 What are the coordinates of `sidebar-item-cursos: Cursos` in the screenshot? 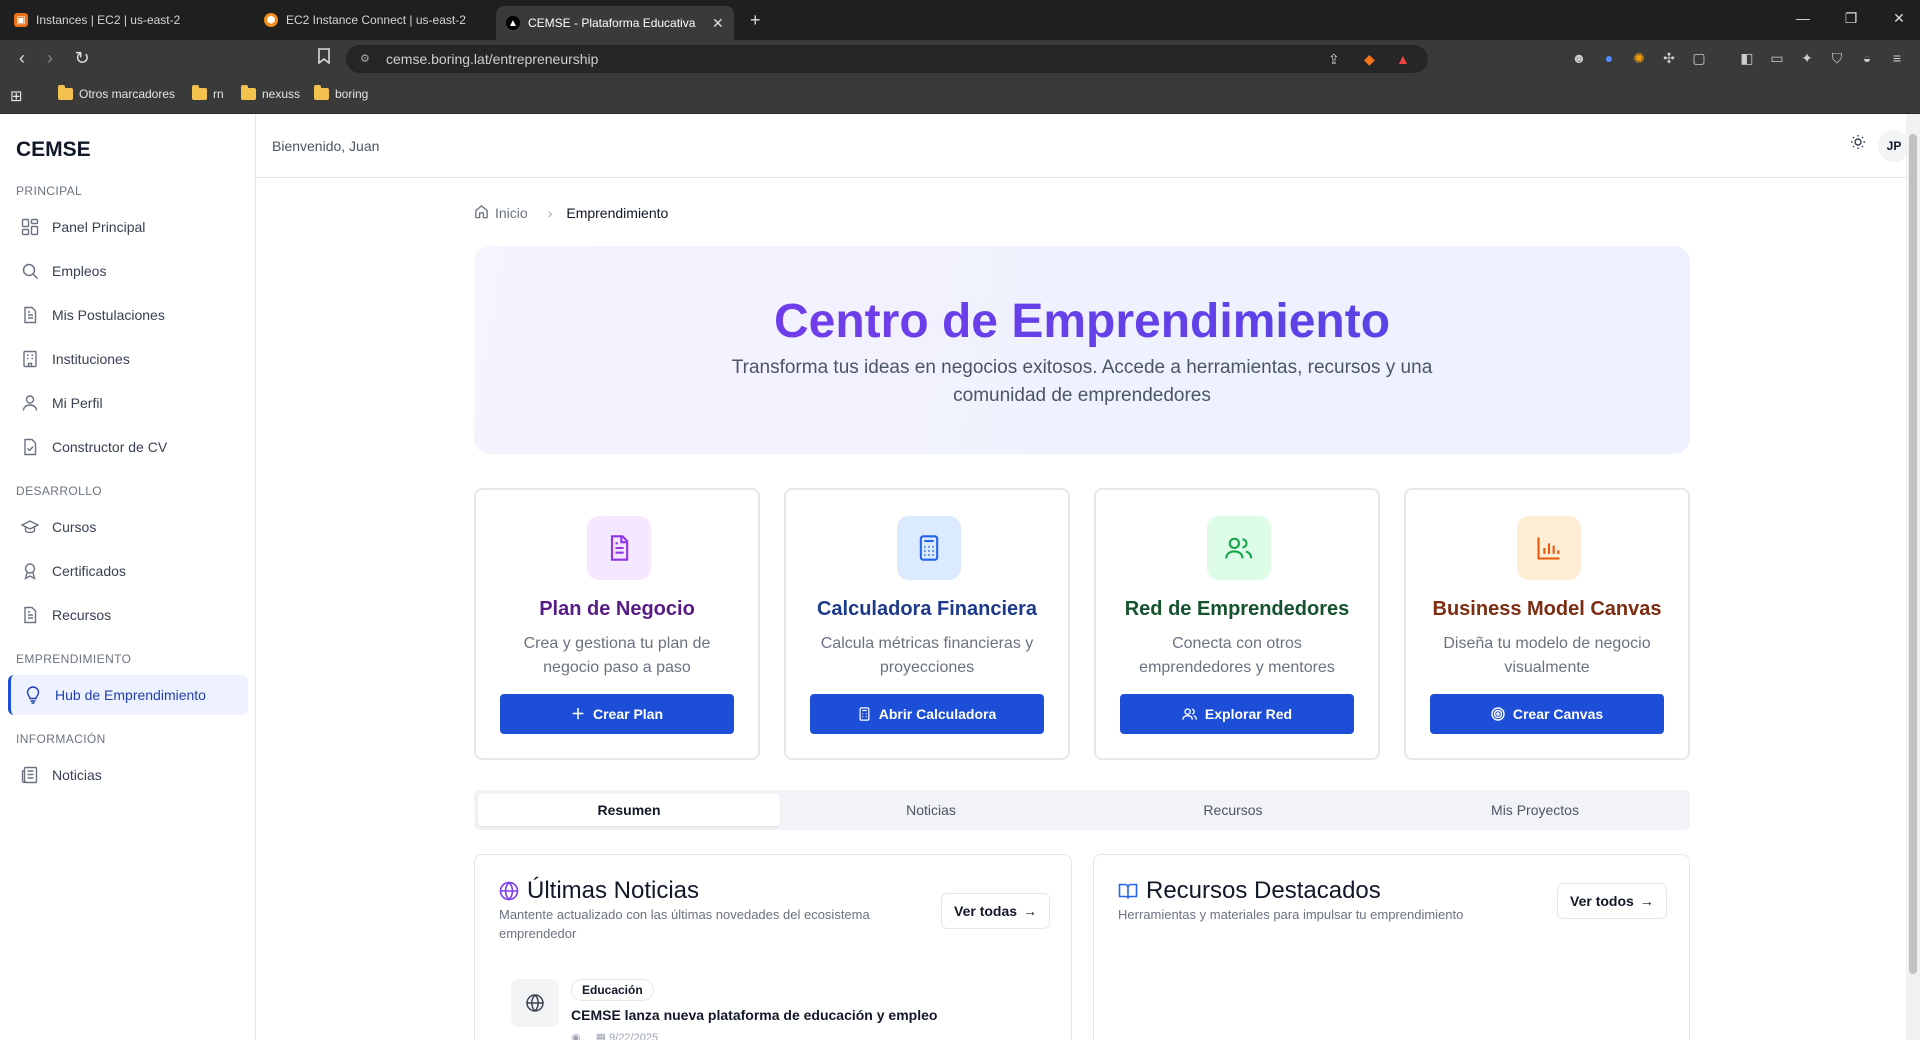 It's located at (128, 527).